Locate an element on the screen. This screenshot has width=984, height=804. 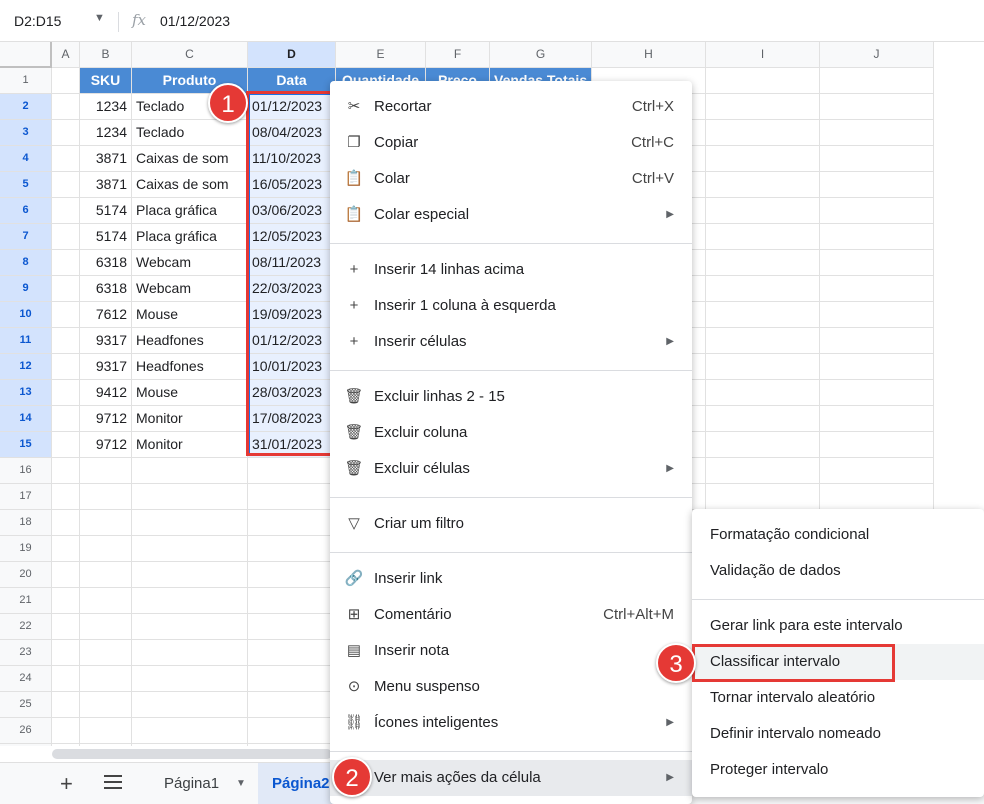
submenu-item-gerar-link: Gerar link para este intervalo is located at coordinates (838, 626).